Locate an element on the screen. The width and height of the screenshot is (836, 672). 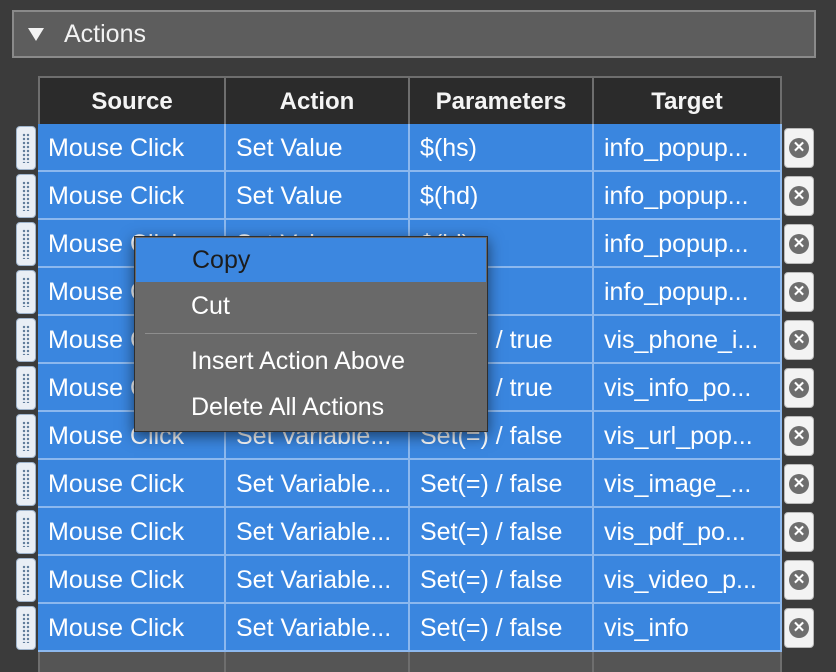
actions-section-header: Actions is located at coordinates (414, 34).